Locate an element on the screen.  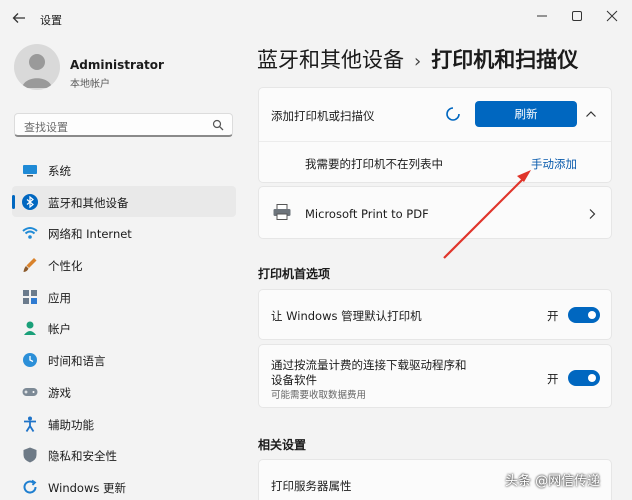
chevron-right-icon is located at coordinates (592, 214).